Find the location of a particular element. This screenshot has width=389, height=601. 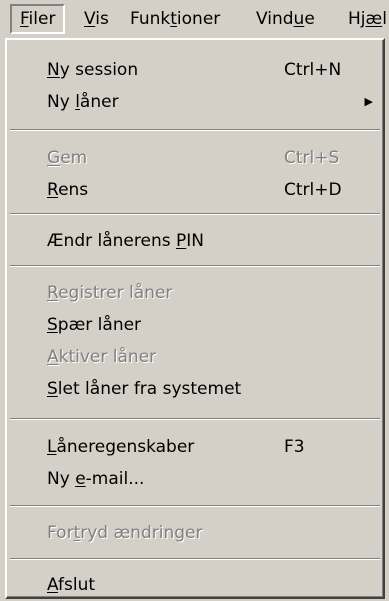

menu-item-label: Fortryd ændringer is located at coordinates (125, 533).